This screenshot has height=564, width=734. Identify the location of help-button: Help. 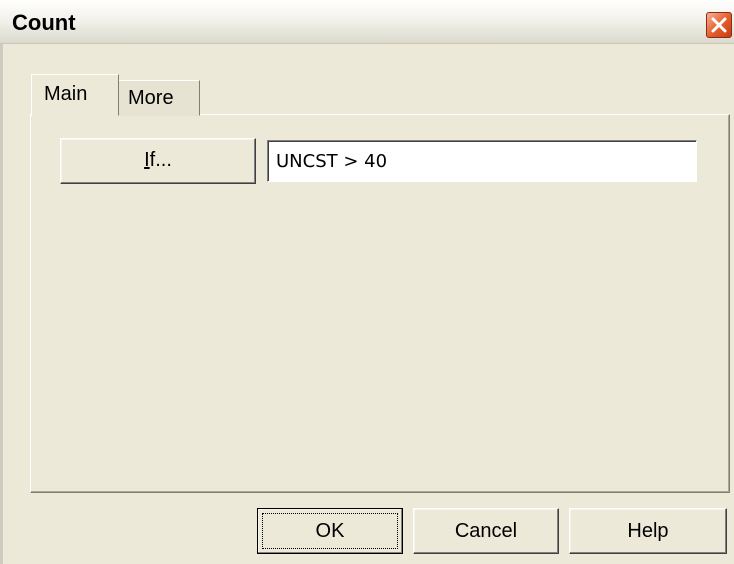
(648, 531).